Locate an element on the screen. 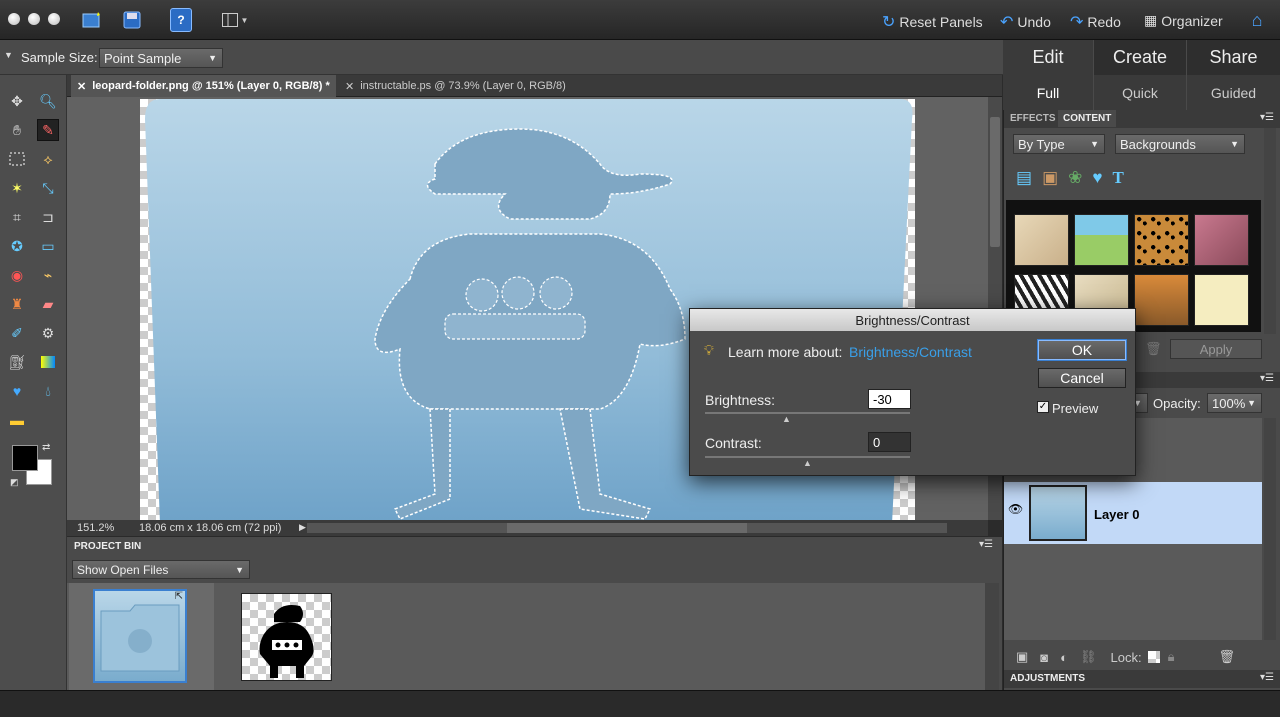 The image size is (1280, 717). content-thumb-africa-map is located at coordinates (1041, 240).